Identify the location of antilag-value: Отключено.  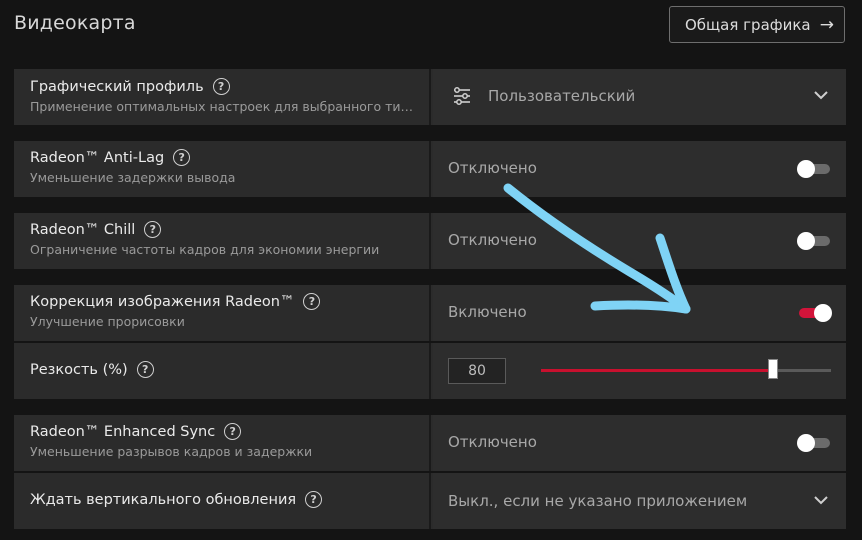
(492, 168).